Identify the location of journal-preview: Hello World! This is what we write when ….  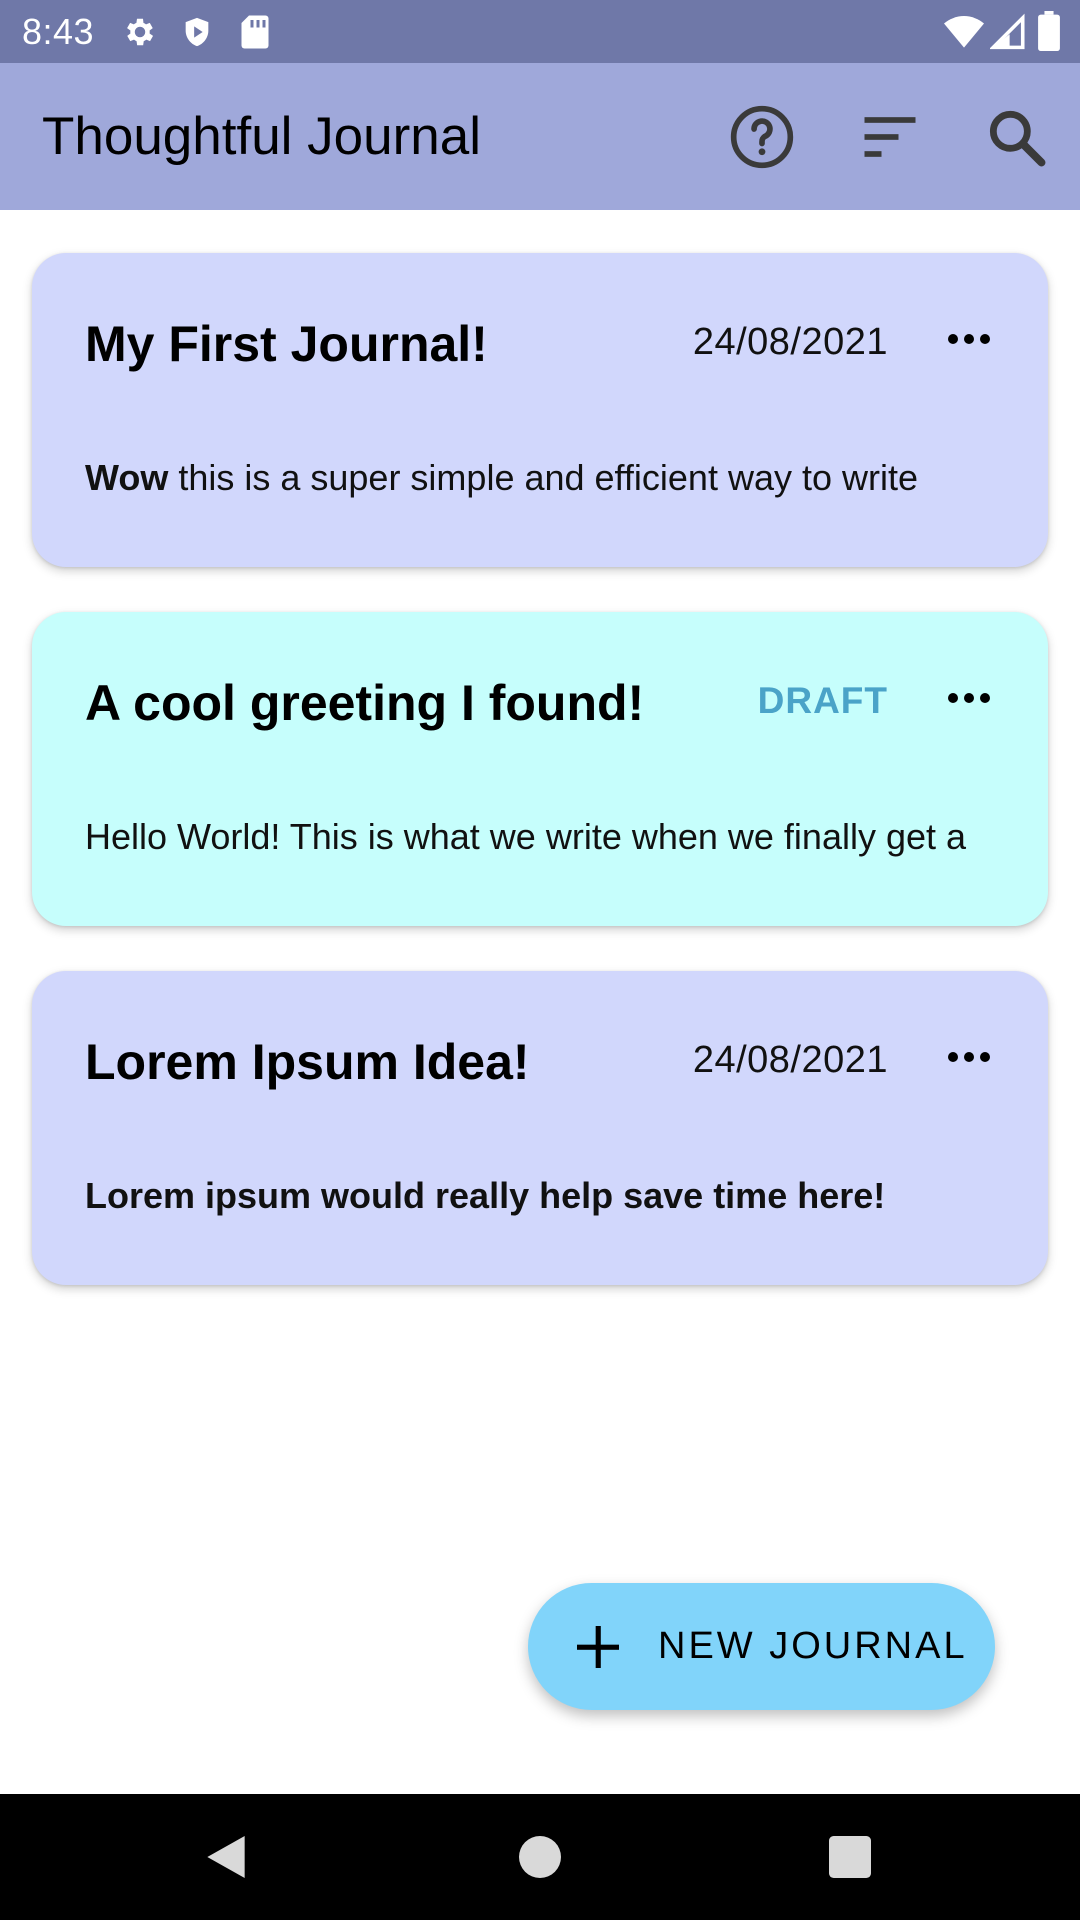
(526, 836).